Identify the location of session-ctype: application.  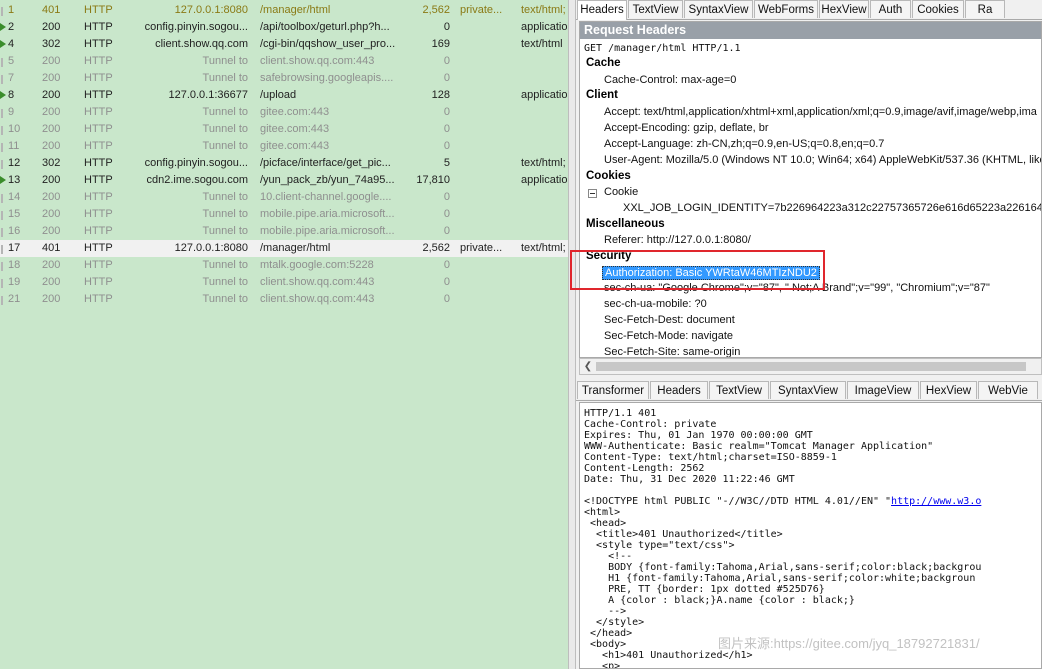
(544, 95).